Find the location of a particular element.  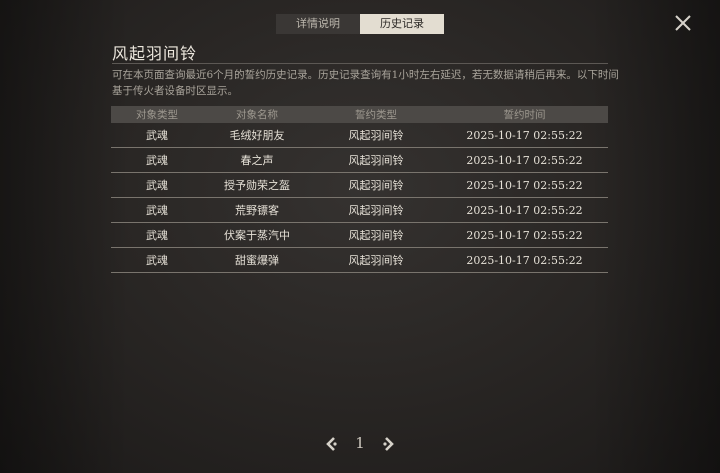

table-row: 武魂 授予勋荣之盔 风起羽间铃 2025-10-17 02:55:22 is located at coordinates (359, 185).